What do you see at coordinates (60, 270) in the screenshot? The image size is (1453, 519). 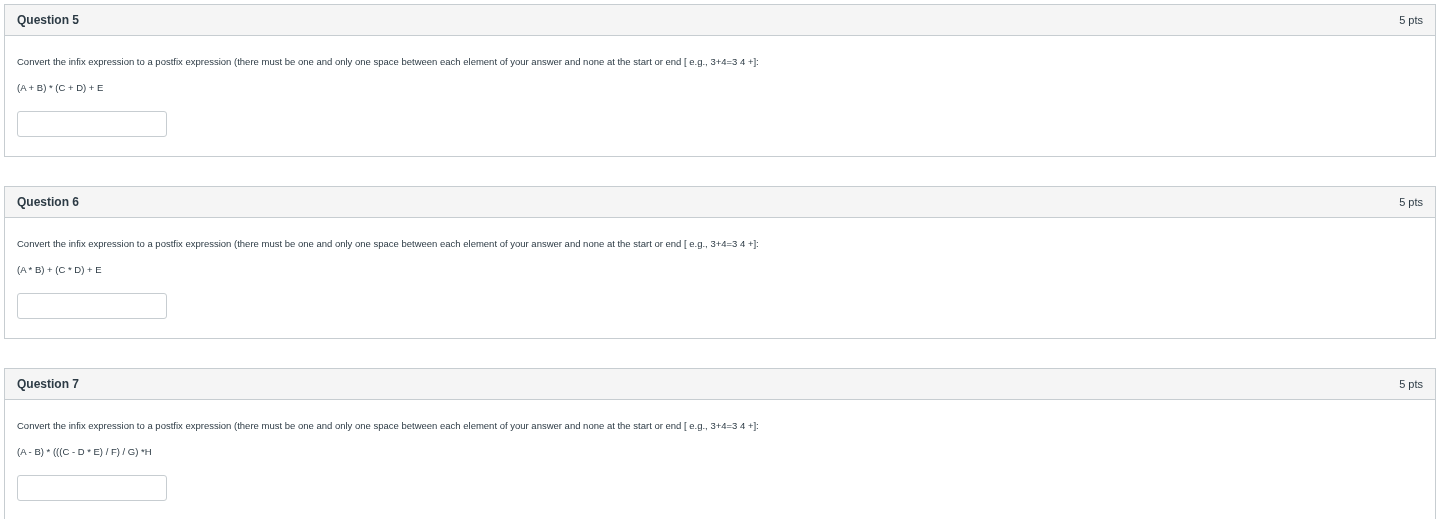 I see `infix-expression: (A * B) + (C * D) + E` at bounding box center [60, 270].